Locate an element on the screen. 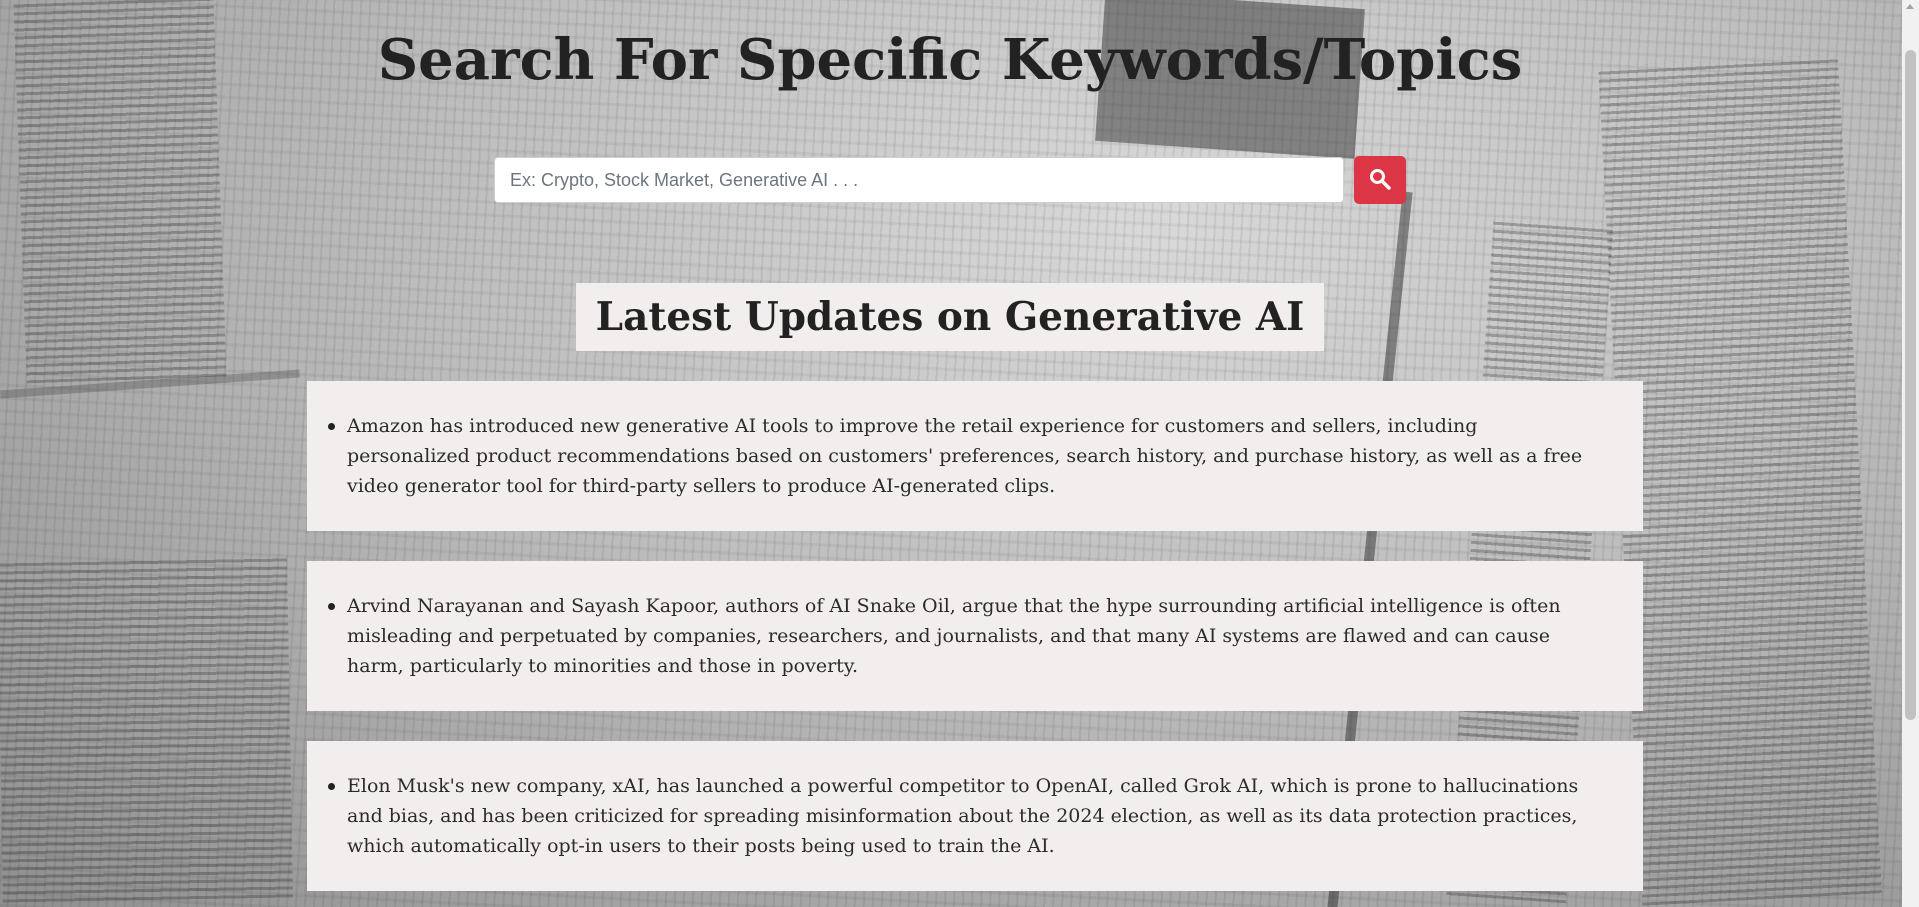  scrollbar-thumb is located at coordinates (1910, 385).